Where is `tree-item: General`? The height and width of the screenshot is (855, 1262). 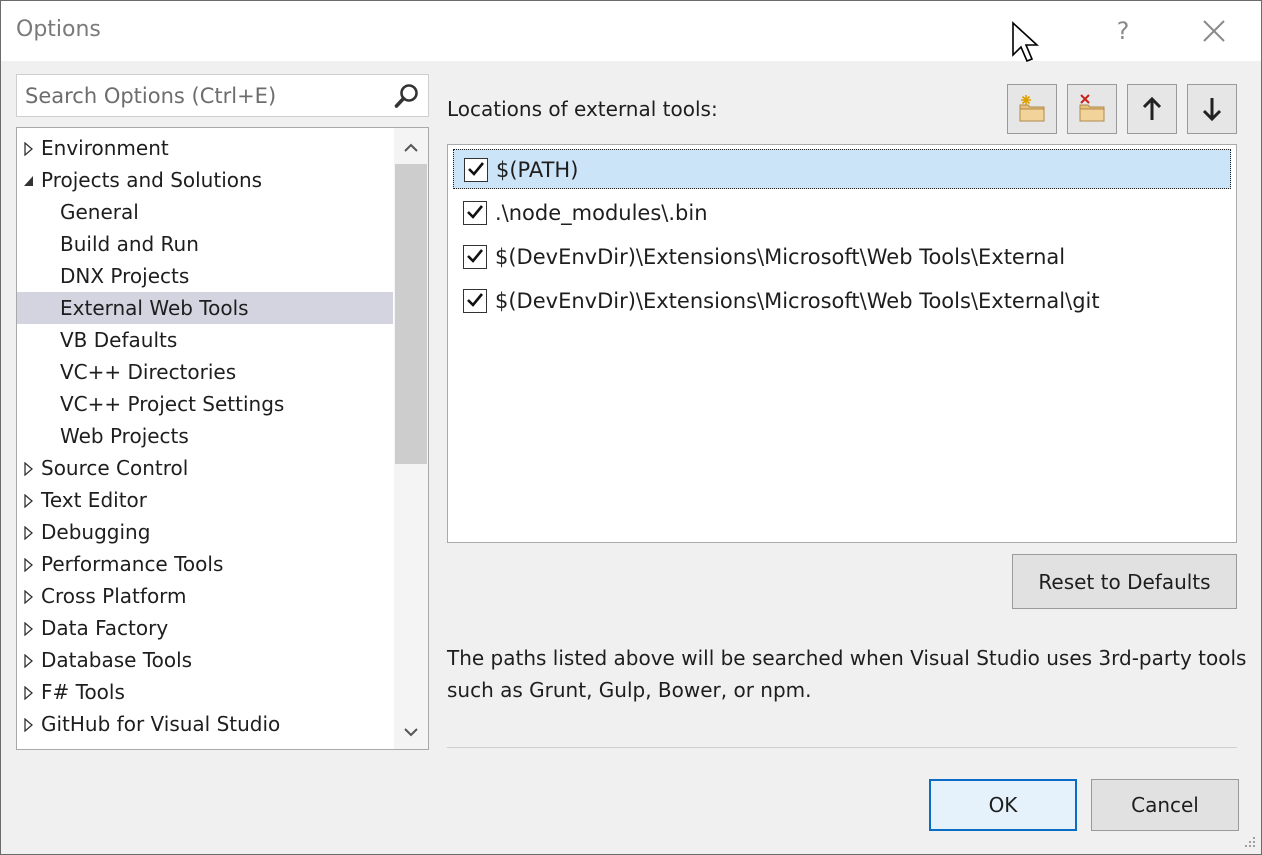
tree-item: General is located at coordinates (205, 212).